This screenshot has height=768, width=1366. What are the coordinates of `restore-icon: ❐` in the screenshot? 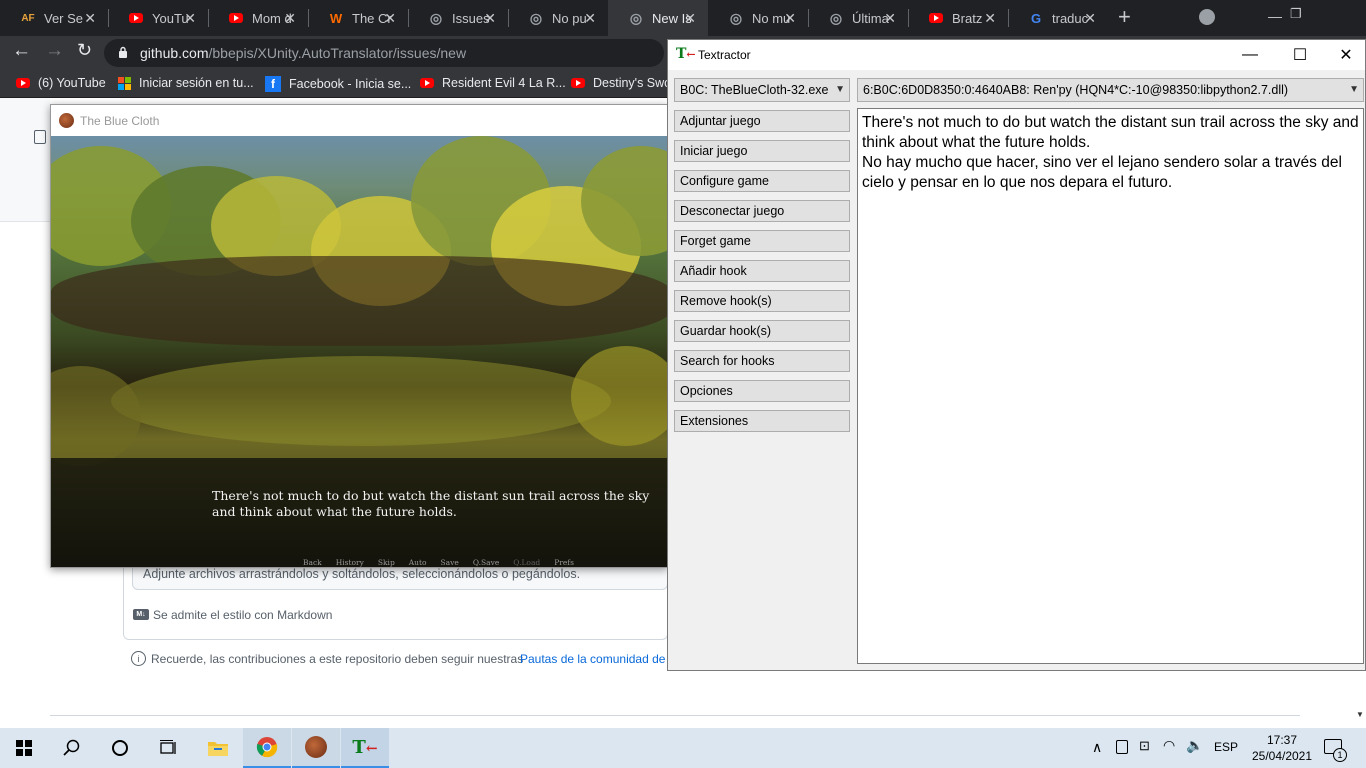 It's located at (1296, 14).